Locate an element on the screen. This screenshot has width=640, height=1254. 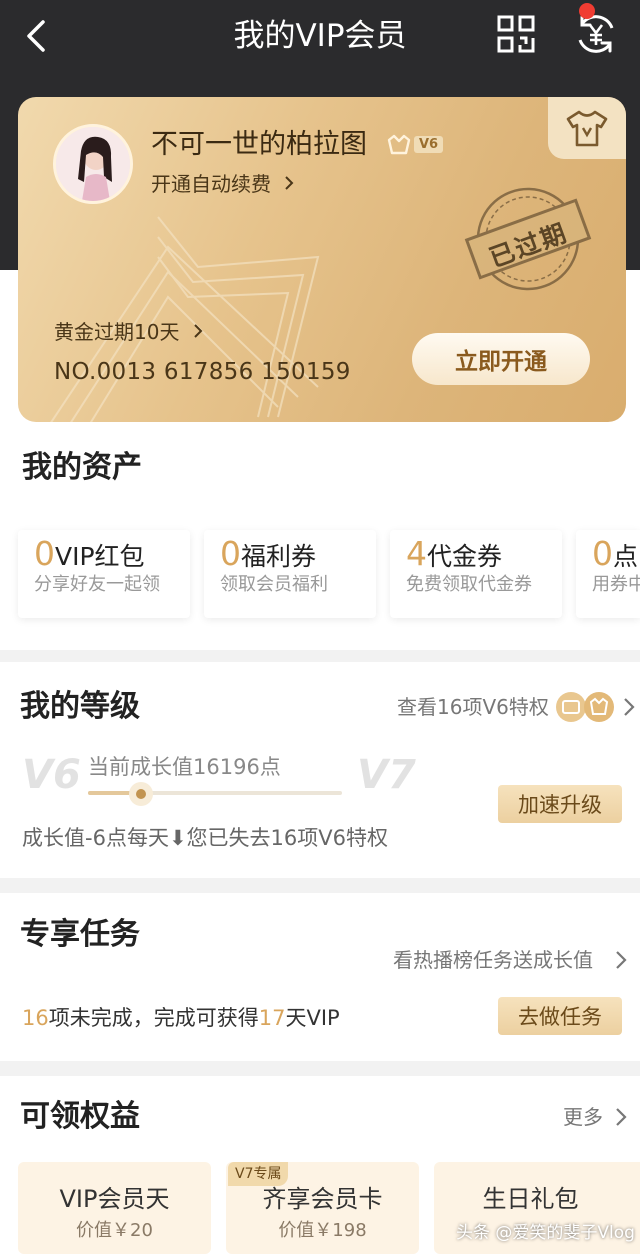
asset-heading: 0点 is located at coordinates (615, 555).